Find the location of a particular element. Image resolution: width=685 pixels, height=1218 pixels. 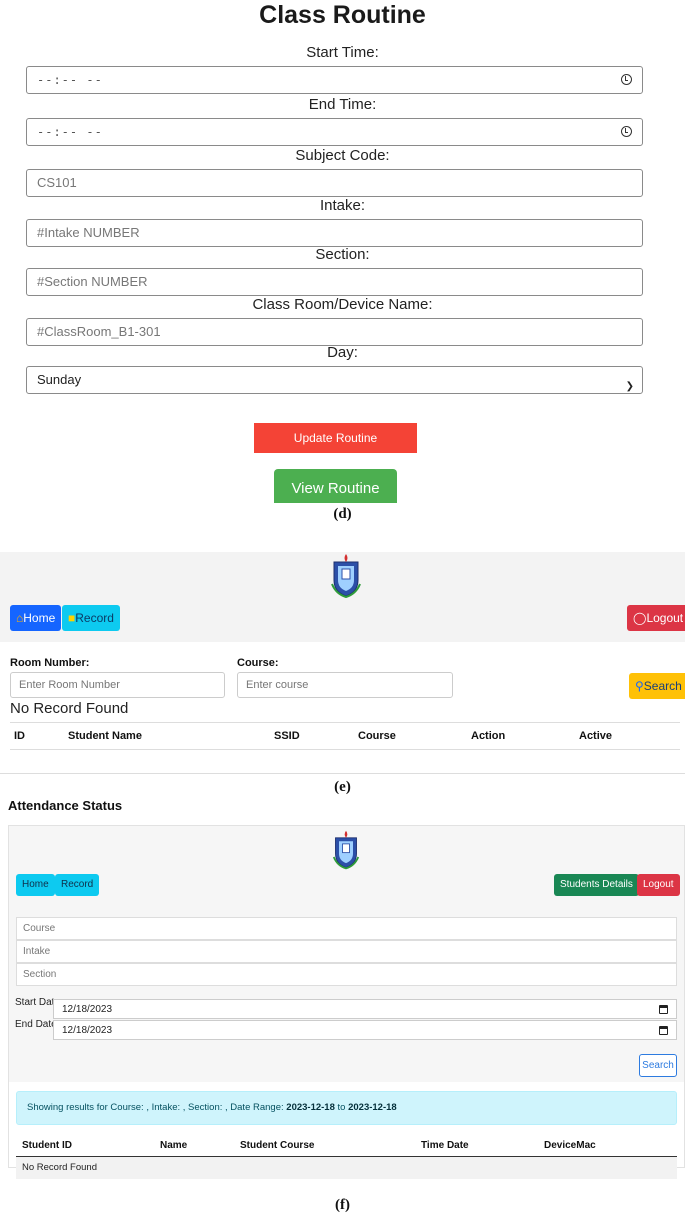

course-label: Course: is located at coordinates (258, 663).